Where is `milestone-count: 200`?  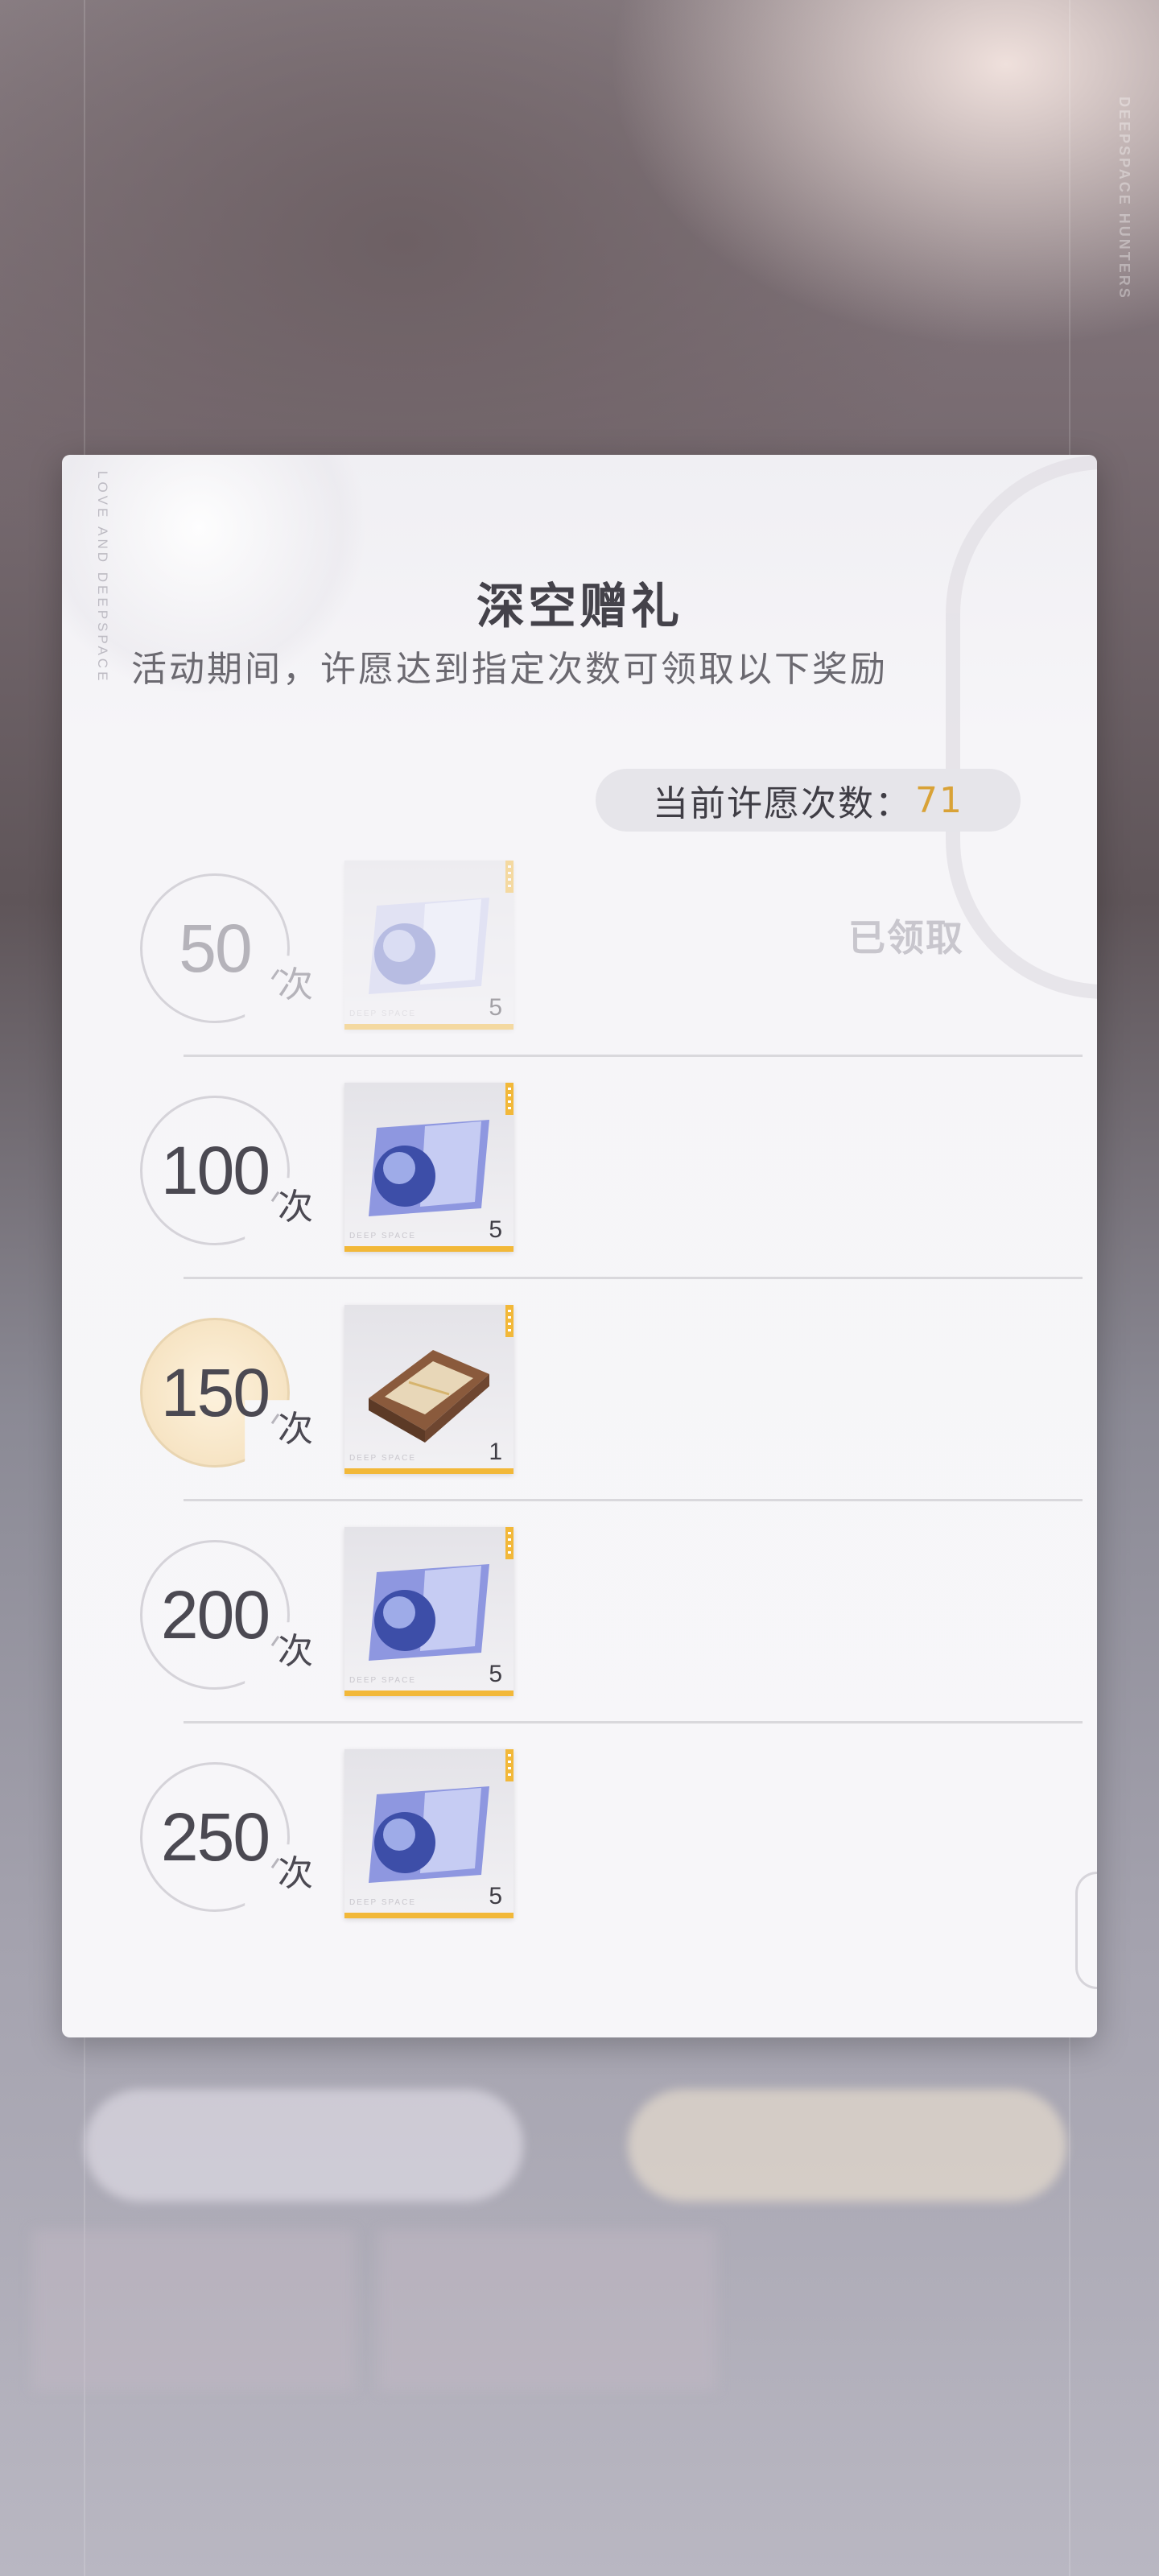 milestone-count: 200 is located at coordinates (215, 1614).